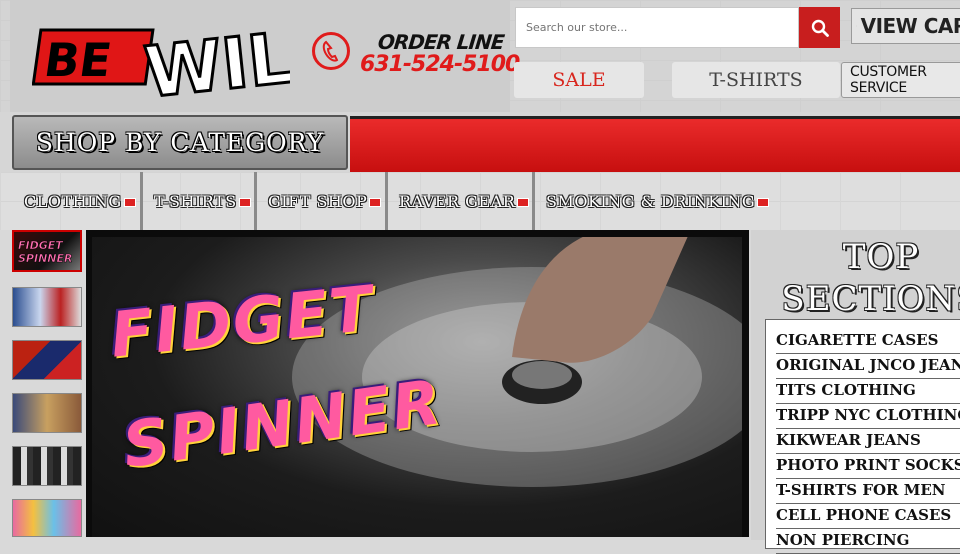 This screenshot has height=554, width=960. What do you see at coordinates (45, 258) in the screenshot?
I see `svg-text: SPINNER` at bounding box center [45, 258].